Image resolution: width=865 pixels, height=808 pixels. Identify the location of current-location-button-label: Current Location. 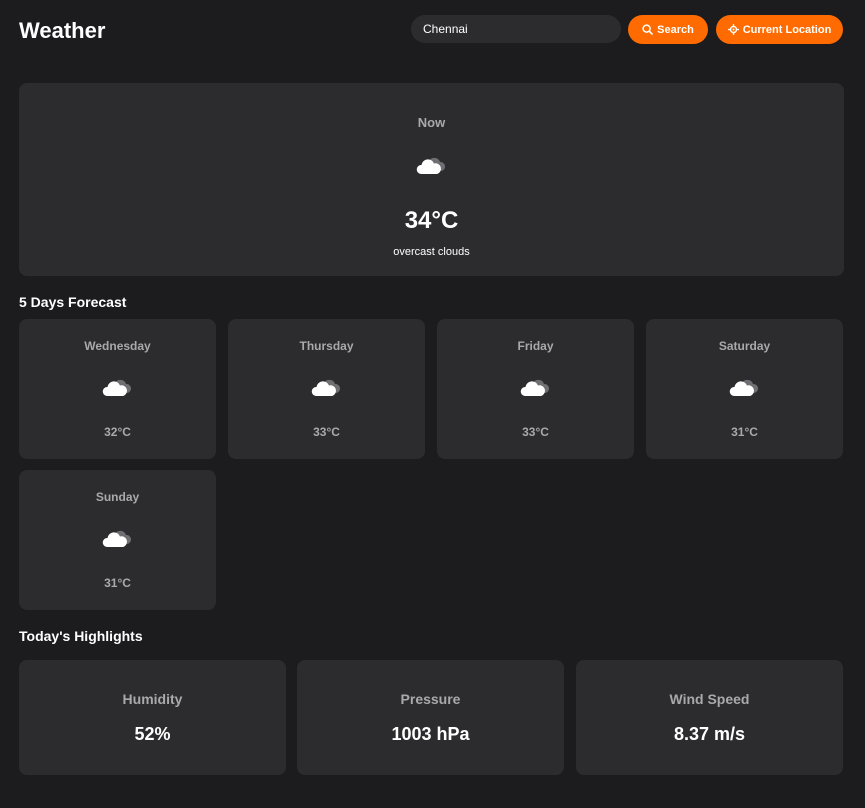
(787, 29).